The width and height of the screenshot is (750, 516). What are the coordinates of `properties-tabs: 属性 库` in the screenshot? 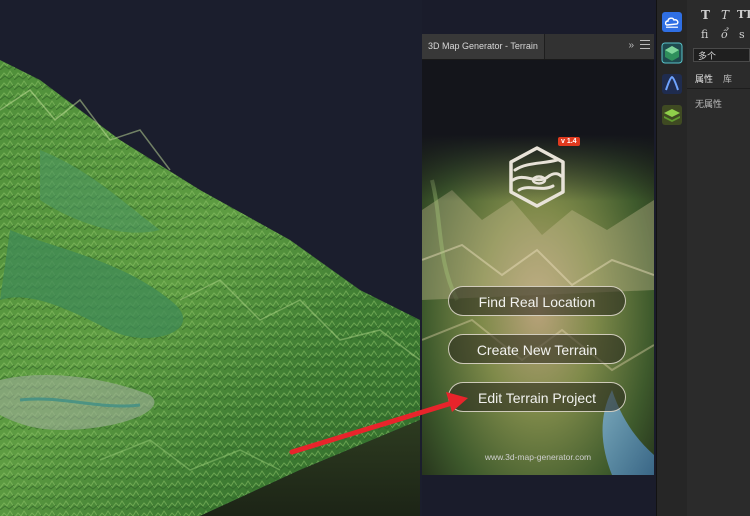 It's located at (718, 79).